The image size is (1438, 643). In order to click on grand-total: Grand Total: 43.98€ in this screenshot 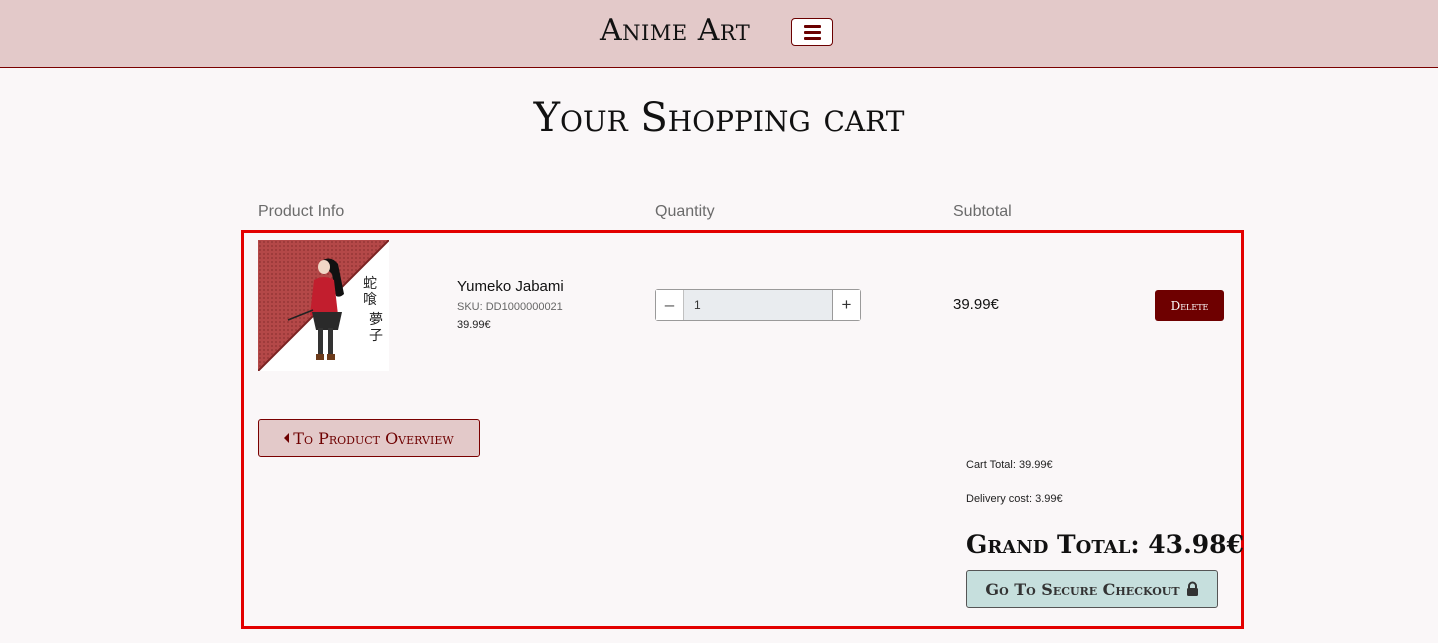, I will do `click(1105, 544)`.